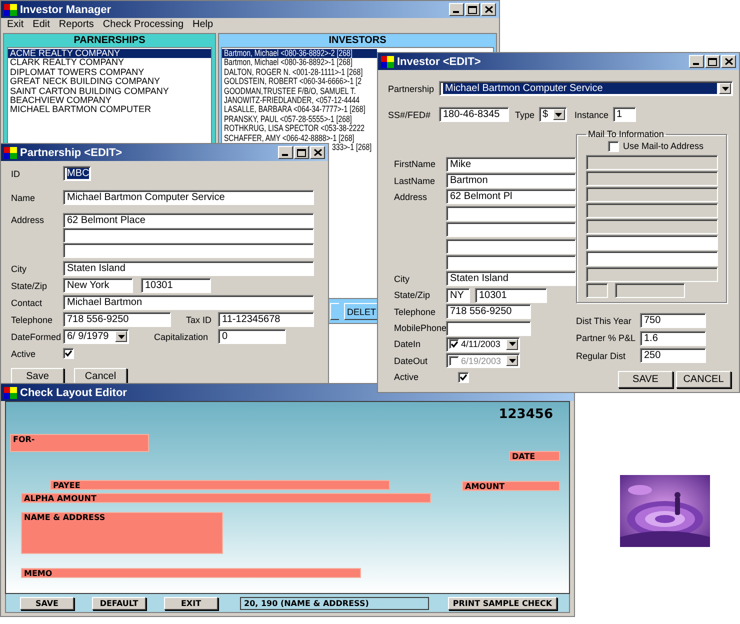 The image size is (740, 624). I want to click on list-item: DALTON, ROGER N. <001-28-1111>-1 [268], so click(299, 73).